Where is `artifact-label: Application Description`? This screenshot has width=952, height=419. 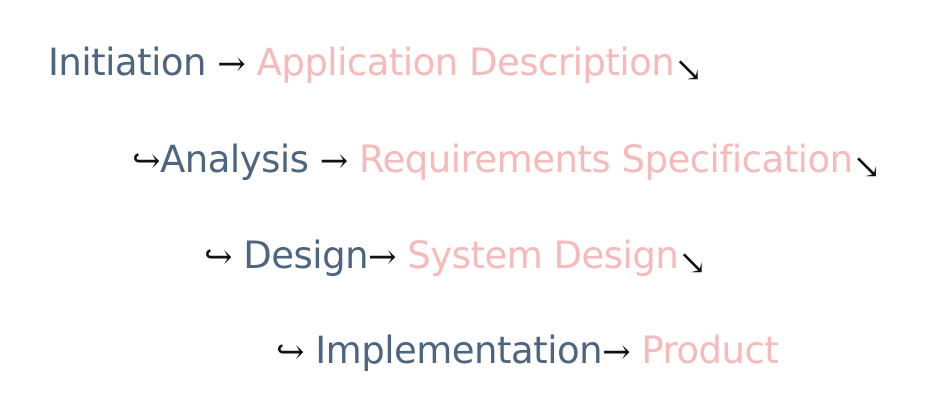
artifact-label: Application Description is located at coordinates (465, 62).